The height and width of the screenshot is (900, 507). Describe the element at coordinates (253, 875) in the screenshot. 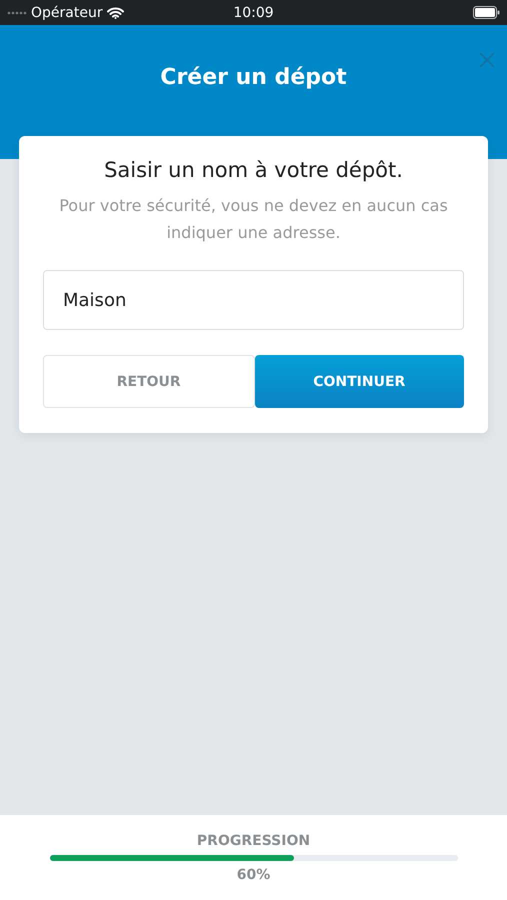

I see `progress-percent: 60%` at that location.